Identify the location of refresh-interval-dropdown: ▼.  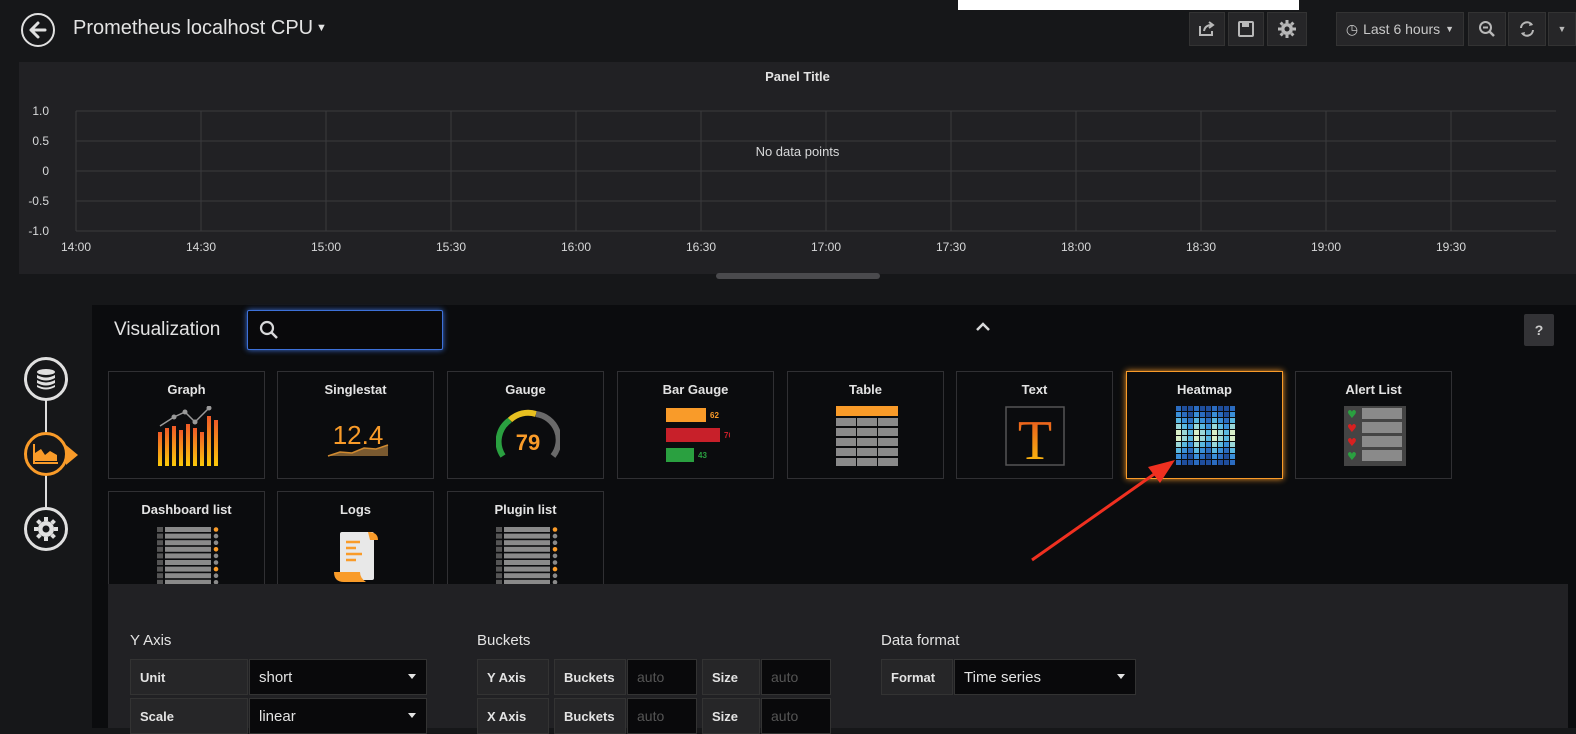
(1562, 29).